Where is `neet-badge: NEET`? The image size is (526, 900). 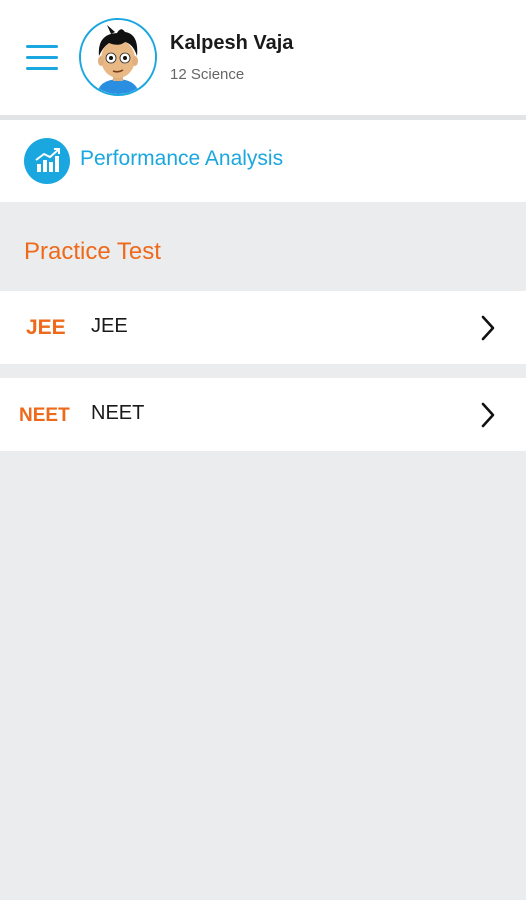 neet-badge: NEET is located at coordinates (44, 415).